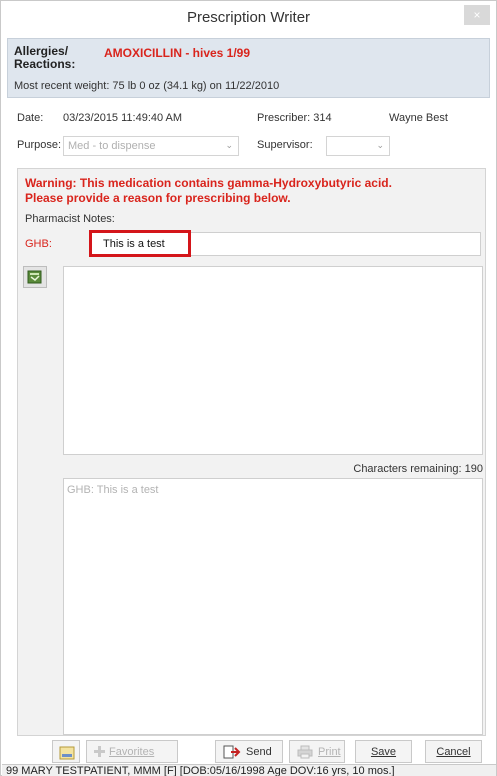  Describe the element at coordinates (177, 53) in the screenshot. I see `allergies-value: AMOXICILLIN - hives 1/99` at that location.